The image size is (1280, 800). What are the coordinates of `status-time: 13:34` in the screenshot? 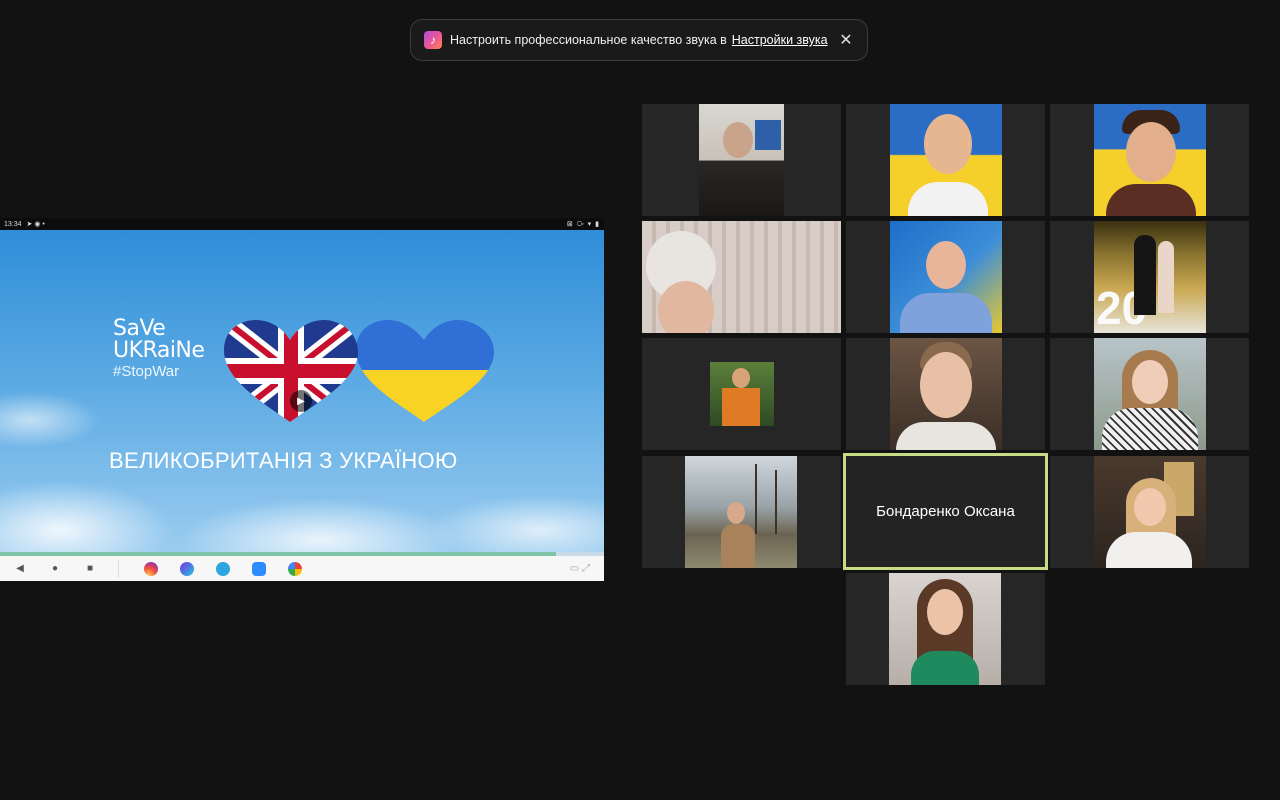 It's located at (13, 224).